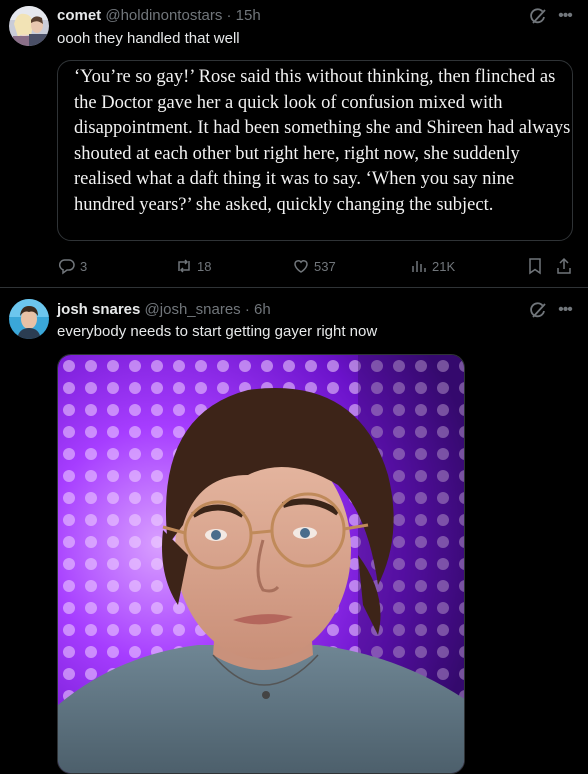  What do you see at coordinates (301, 266) in the screenshot?
I see `heart-icon` at bounding box center [301, 266].